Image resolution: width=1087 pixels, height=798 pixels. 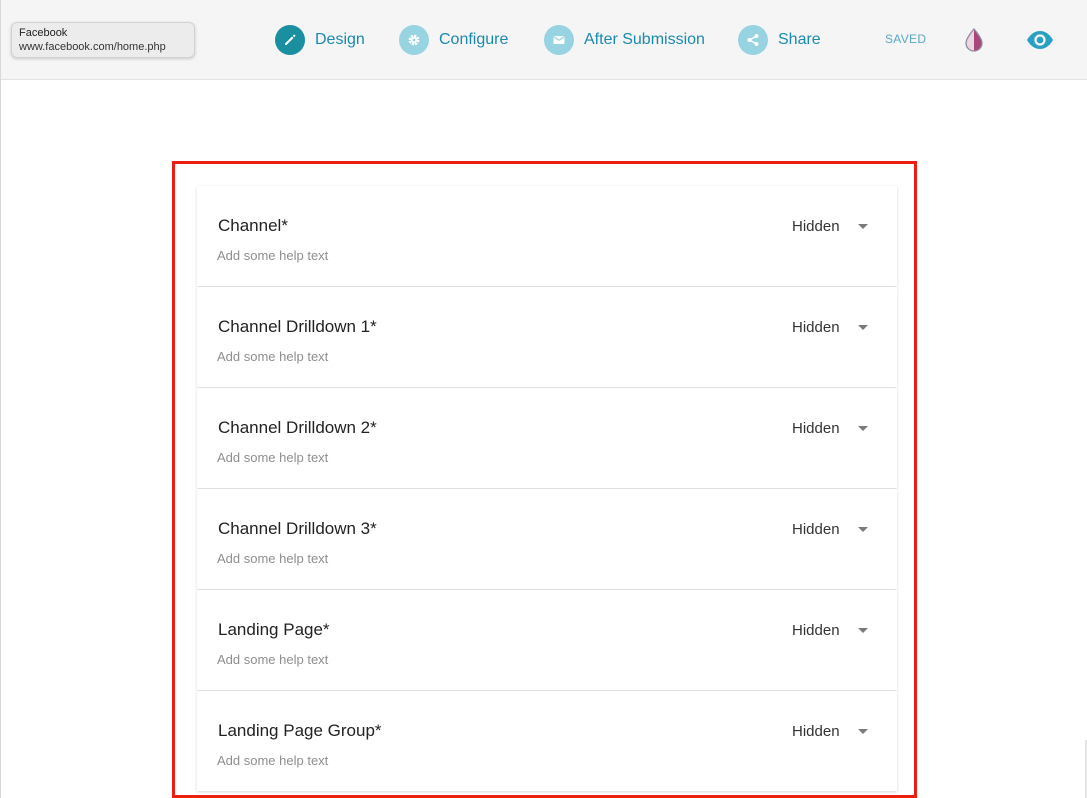 I want to click on nav-after-submission: After Submission, so click(x=624, y=40).